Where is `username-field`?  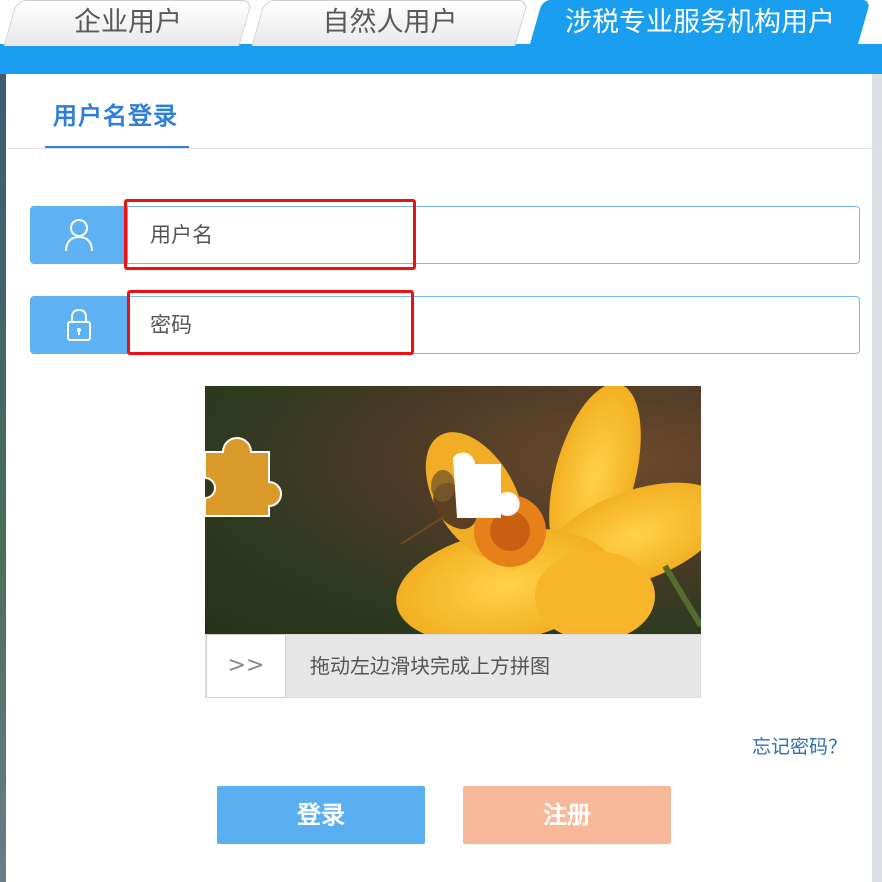
username-field is located at coordinates (445, 235).